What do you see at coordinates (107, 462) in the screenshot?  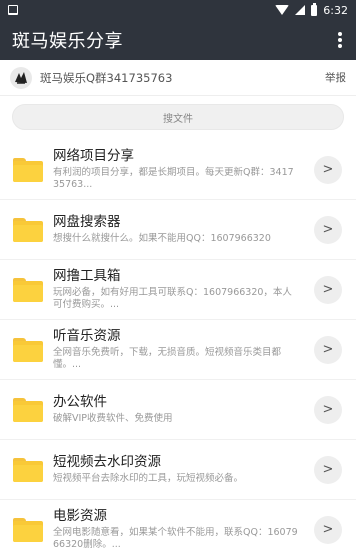 I see `item-title: 短视频去水印资源` at bounding box center [107, 462].